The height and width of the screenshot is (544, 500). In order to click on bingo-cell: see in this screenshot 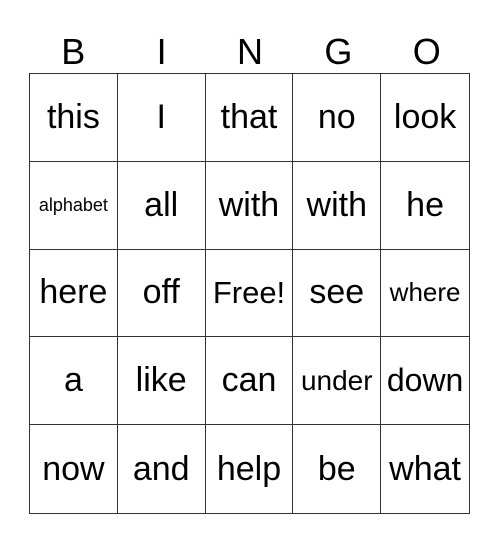, I will do `click(337, 293)`.